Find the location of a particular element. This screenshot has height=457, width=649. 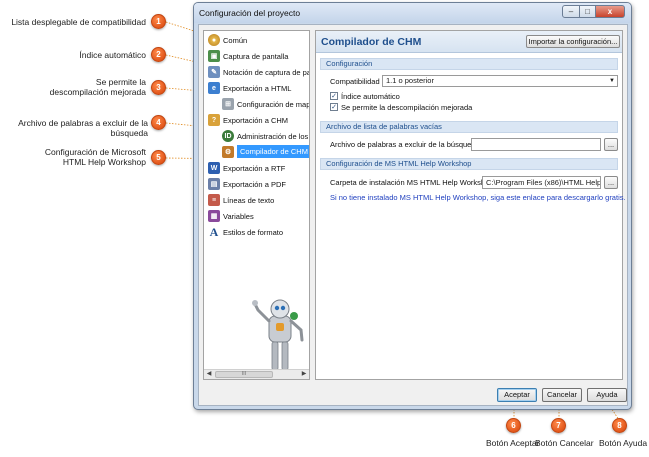

auto-index-label: Índice automático is located at coordinates (370, 96).